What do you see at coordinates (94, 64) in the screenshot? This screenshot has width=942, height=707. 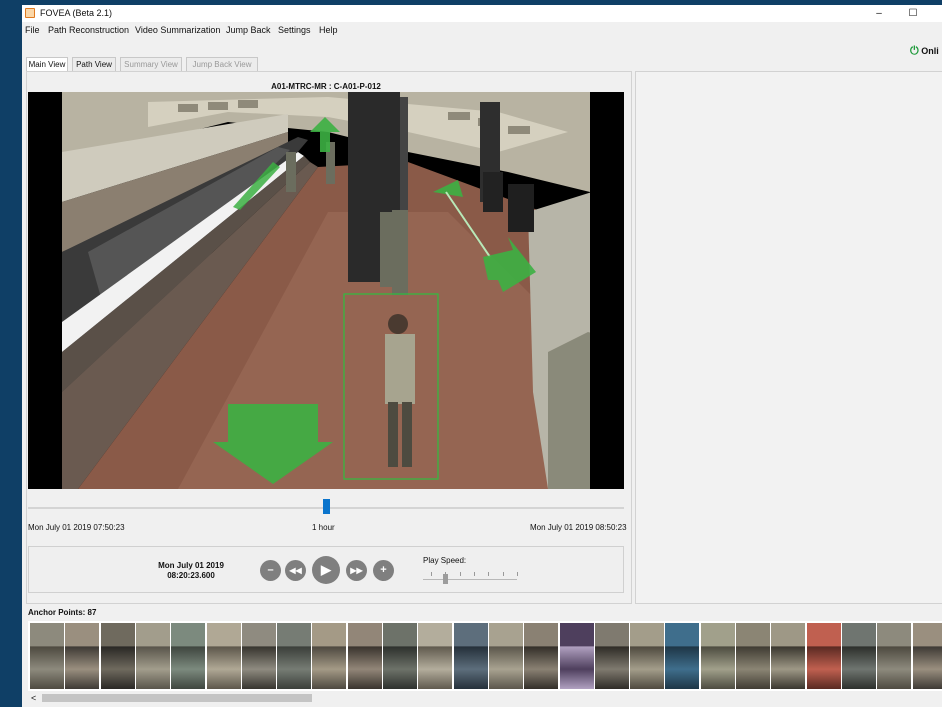 I see `tab-path-view: Path View` at bounding box center [94, 64].